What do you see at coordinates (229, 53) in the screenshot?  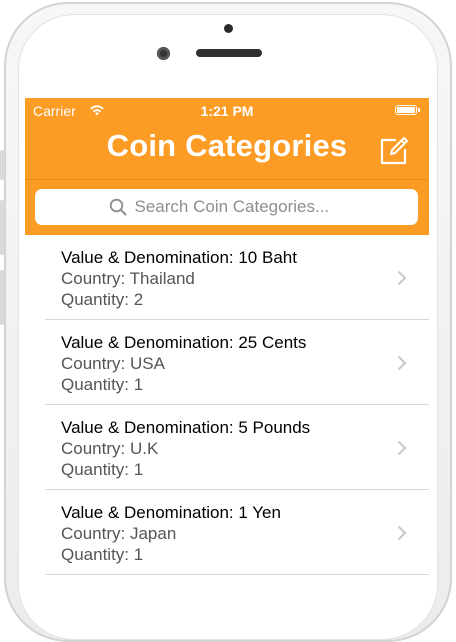 I see `earpiece-speaker` at bounding box center [229, 53].